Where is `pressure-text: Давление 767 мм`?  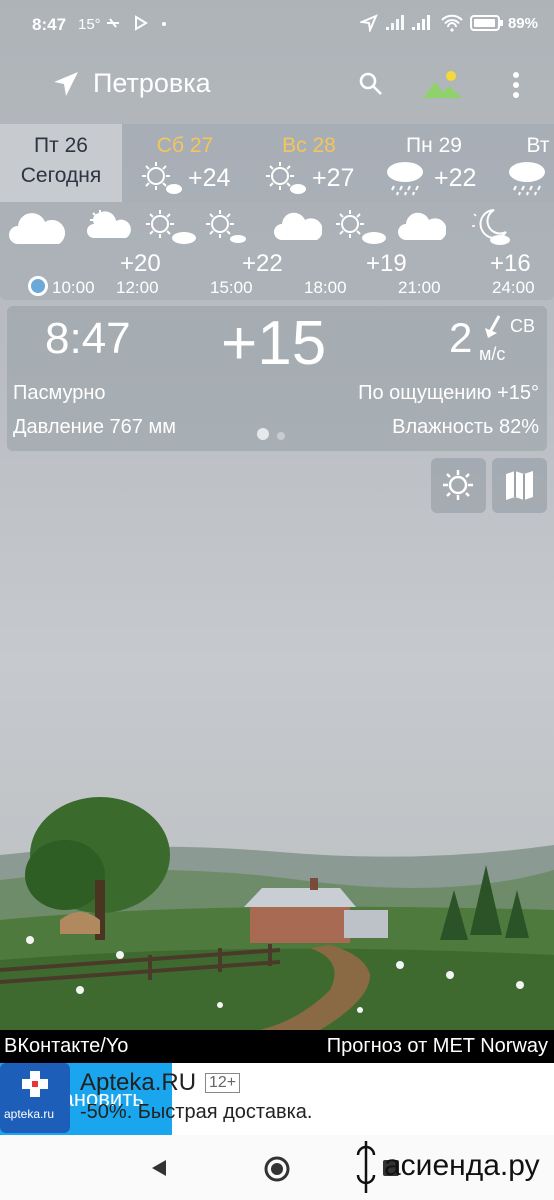
pressure-text: Давление 767 мм is located at coordinates (94, 427).